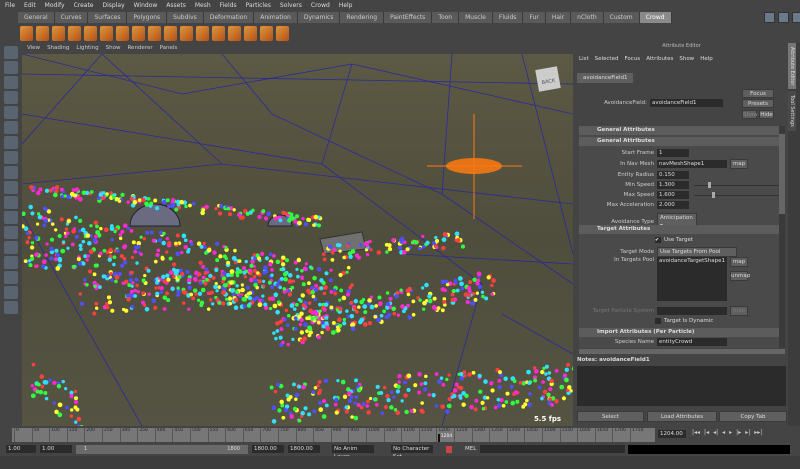  What do you see at coordinates (679, 229) in the screenshot?
I see `section-target-attributes: Target Attributes` at bounding box center [679, 229].